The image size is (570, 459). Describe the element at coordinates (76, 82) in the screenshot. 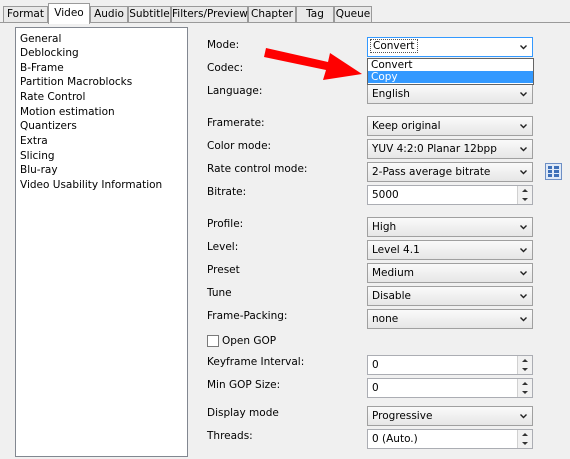

I see `sidebar-item-partition-macroblocks: Partition Macroblocks` at that location.